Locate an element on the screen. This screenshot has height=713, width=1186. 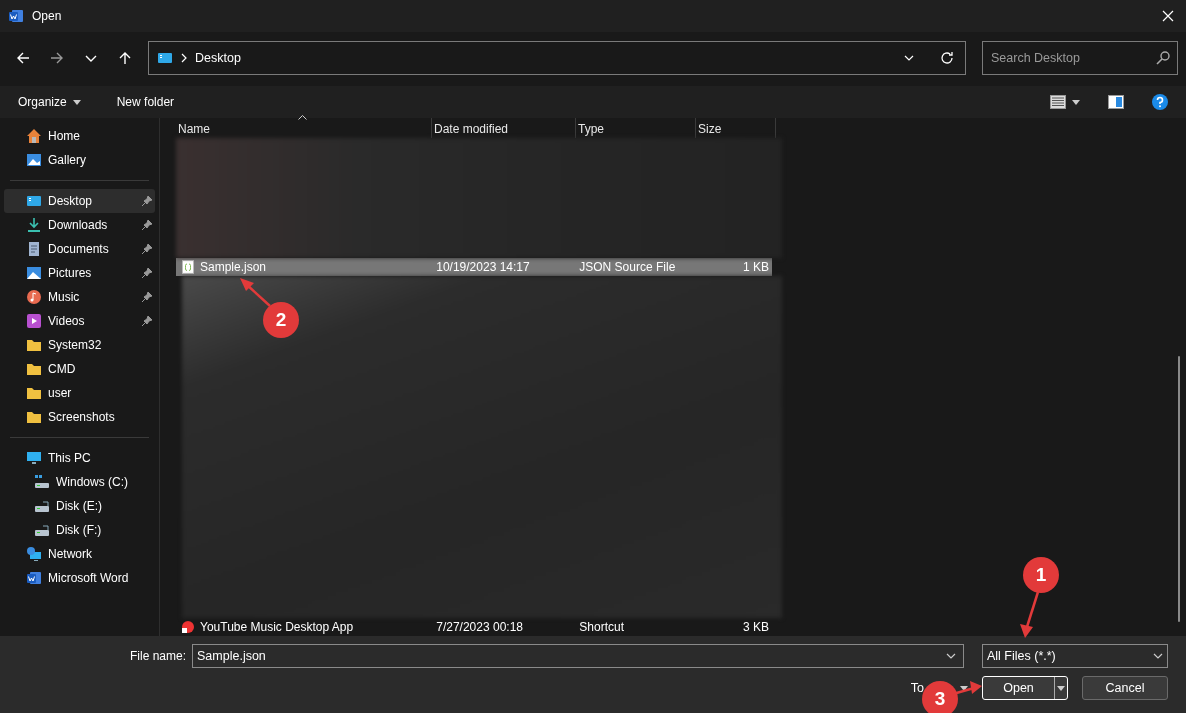
gallery-icon is located at coordinates (34, 160).